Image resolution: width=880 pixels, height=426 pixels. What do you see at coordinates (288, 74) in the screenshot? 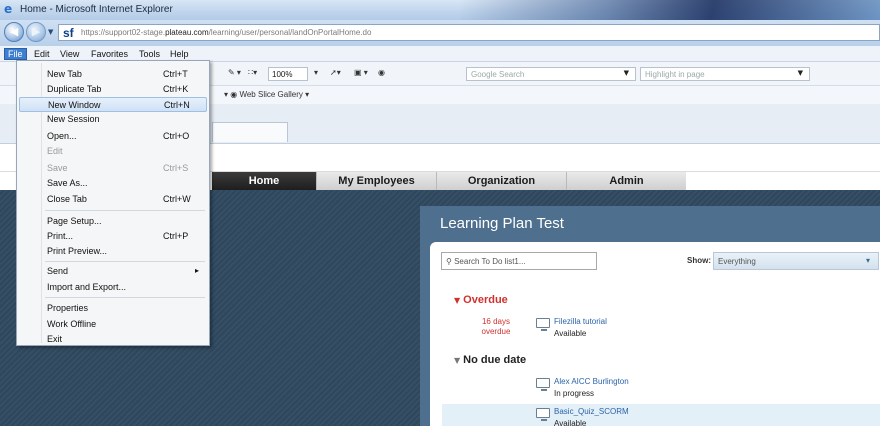
I see `zoom-select: 100%` at bounding box center [288, 74].